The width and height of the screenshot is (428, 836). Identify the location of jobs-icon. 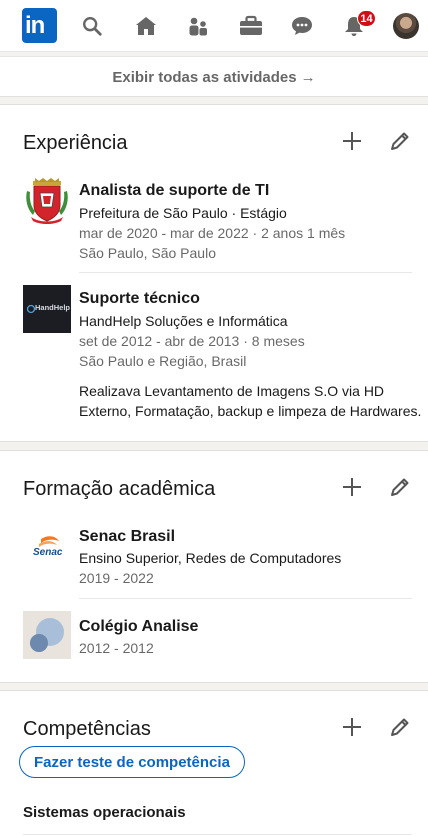
(251, 26).